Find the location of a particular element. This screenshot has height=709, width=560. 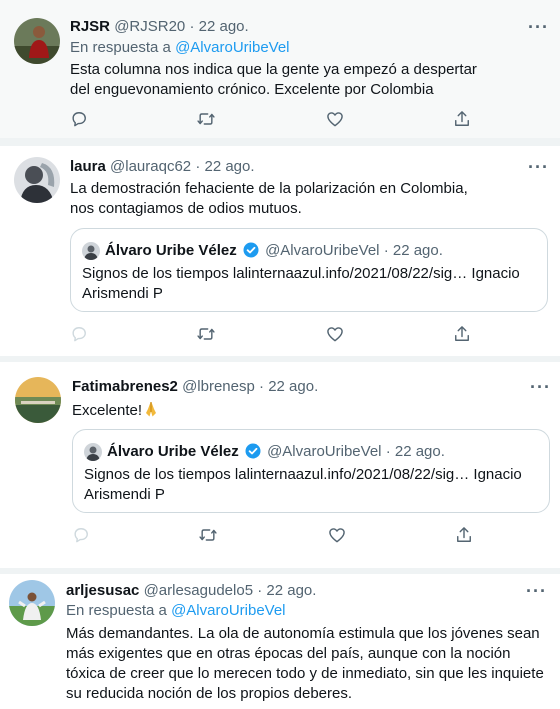

author-handle: @arlesagudelo5 is located at coordinates (198, 590).